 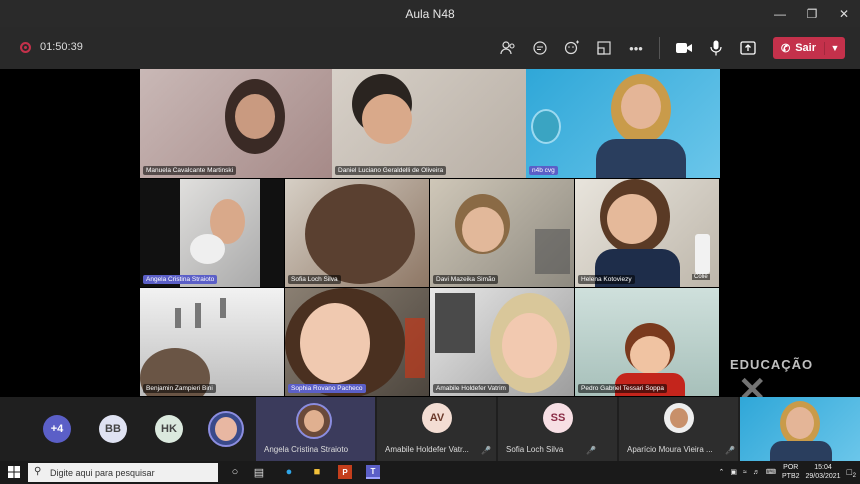 What do you see at coordinates (360, 234) in the screenshot?
I see `participant-video` at bounding box center [360, 234].